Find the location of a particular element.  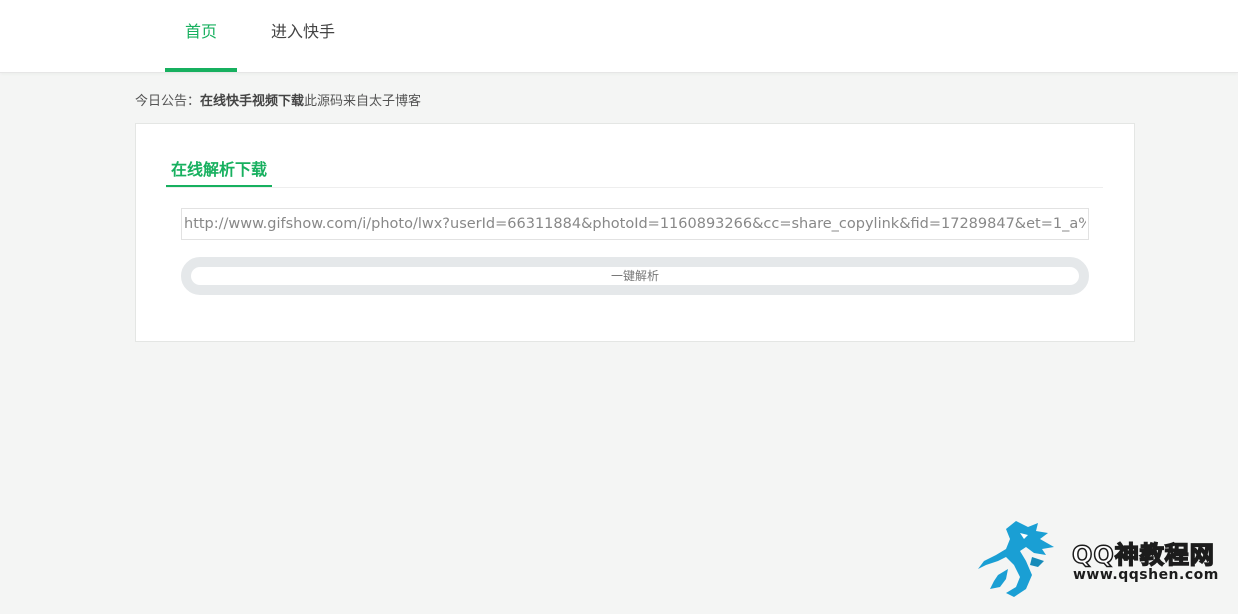

nav-tab-home: 首页 is located at coordinates (201, 36).